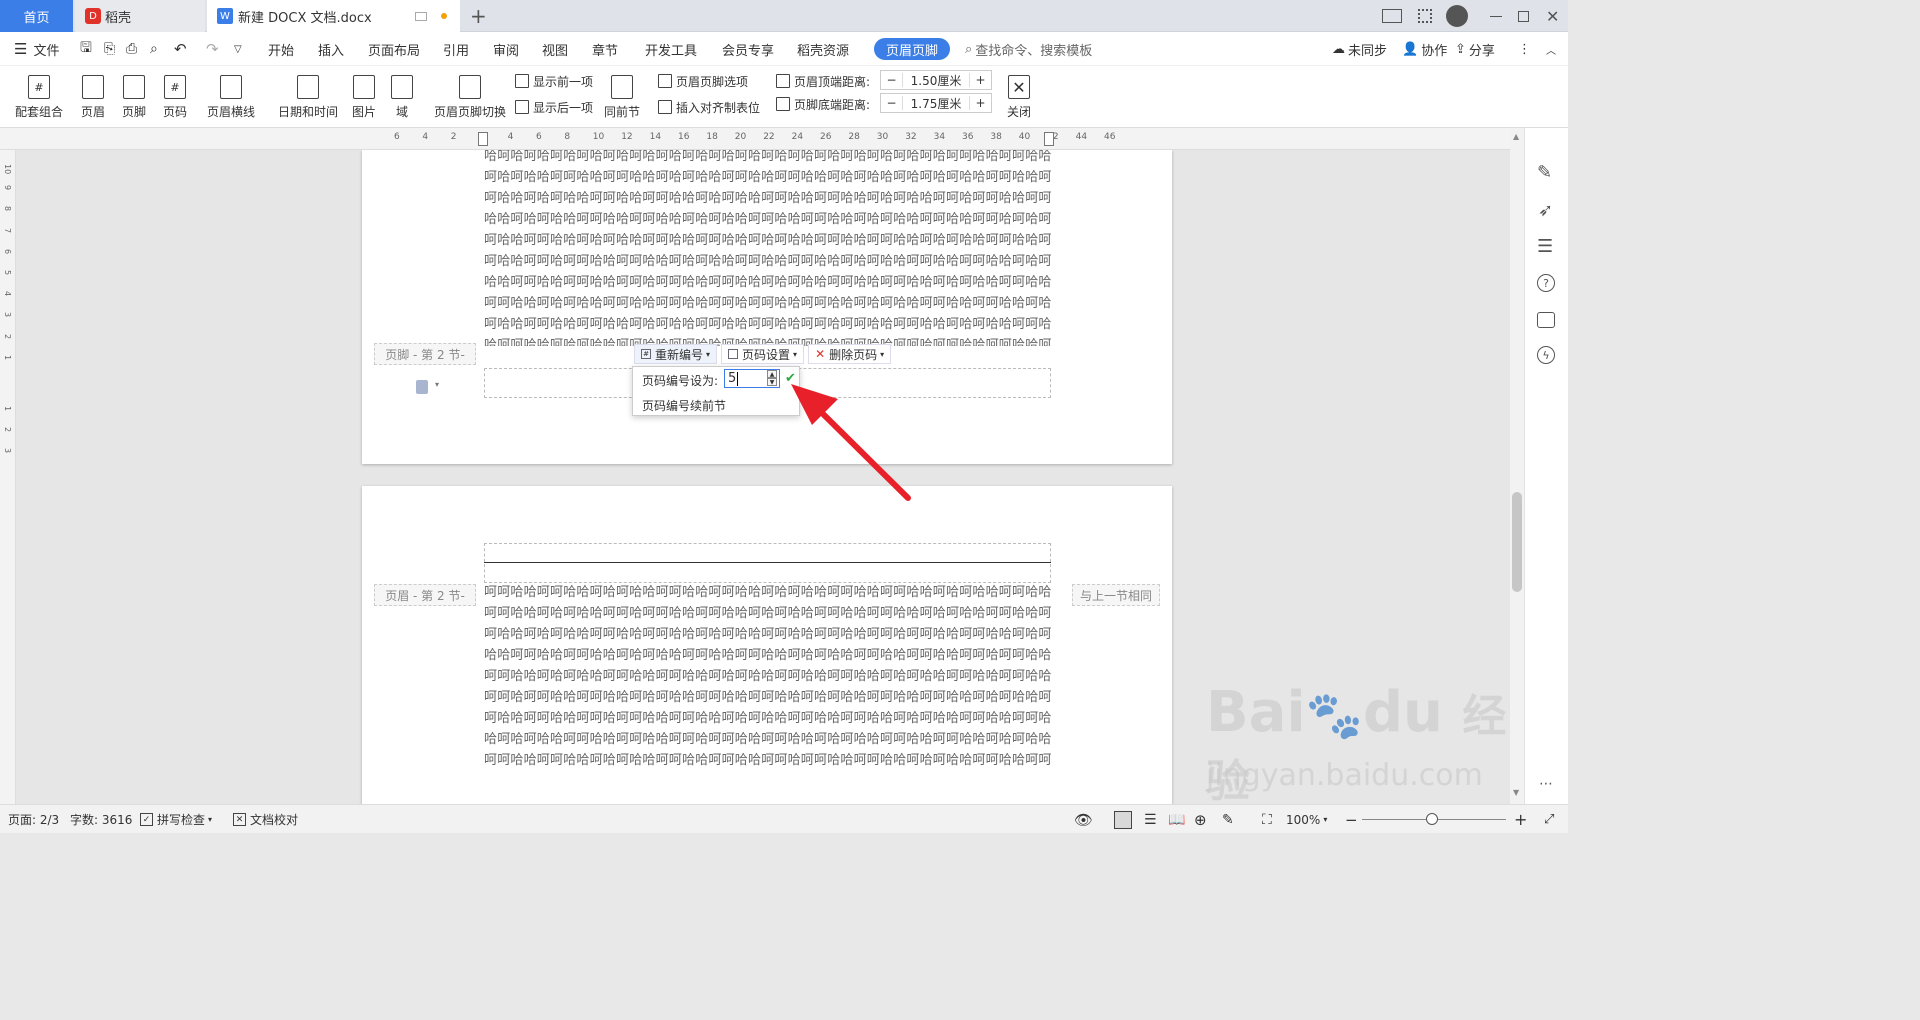 Image resolution: width=1920 pixels, height=1020 pixels. I want to click on pointer-icon: ➶, so click(1545, 210).